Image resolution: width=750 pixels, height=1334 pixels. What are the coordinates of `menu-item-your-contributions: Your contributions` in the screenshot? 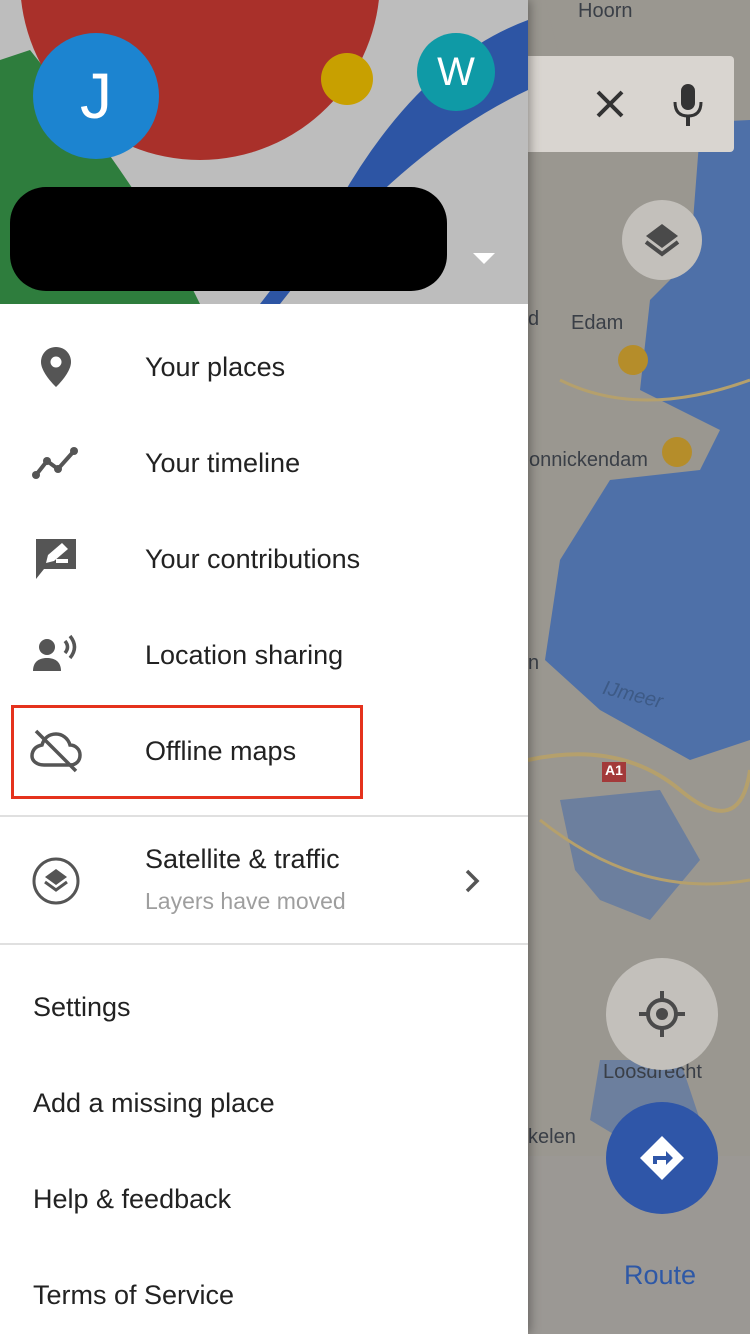 It's located at (264, 559).